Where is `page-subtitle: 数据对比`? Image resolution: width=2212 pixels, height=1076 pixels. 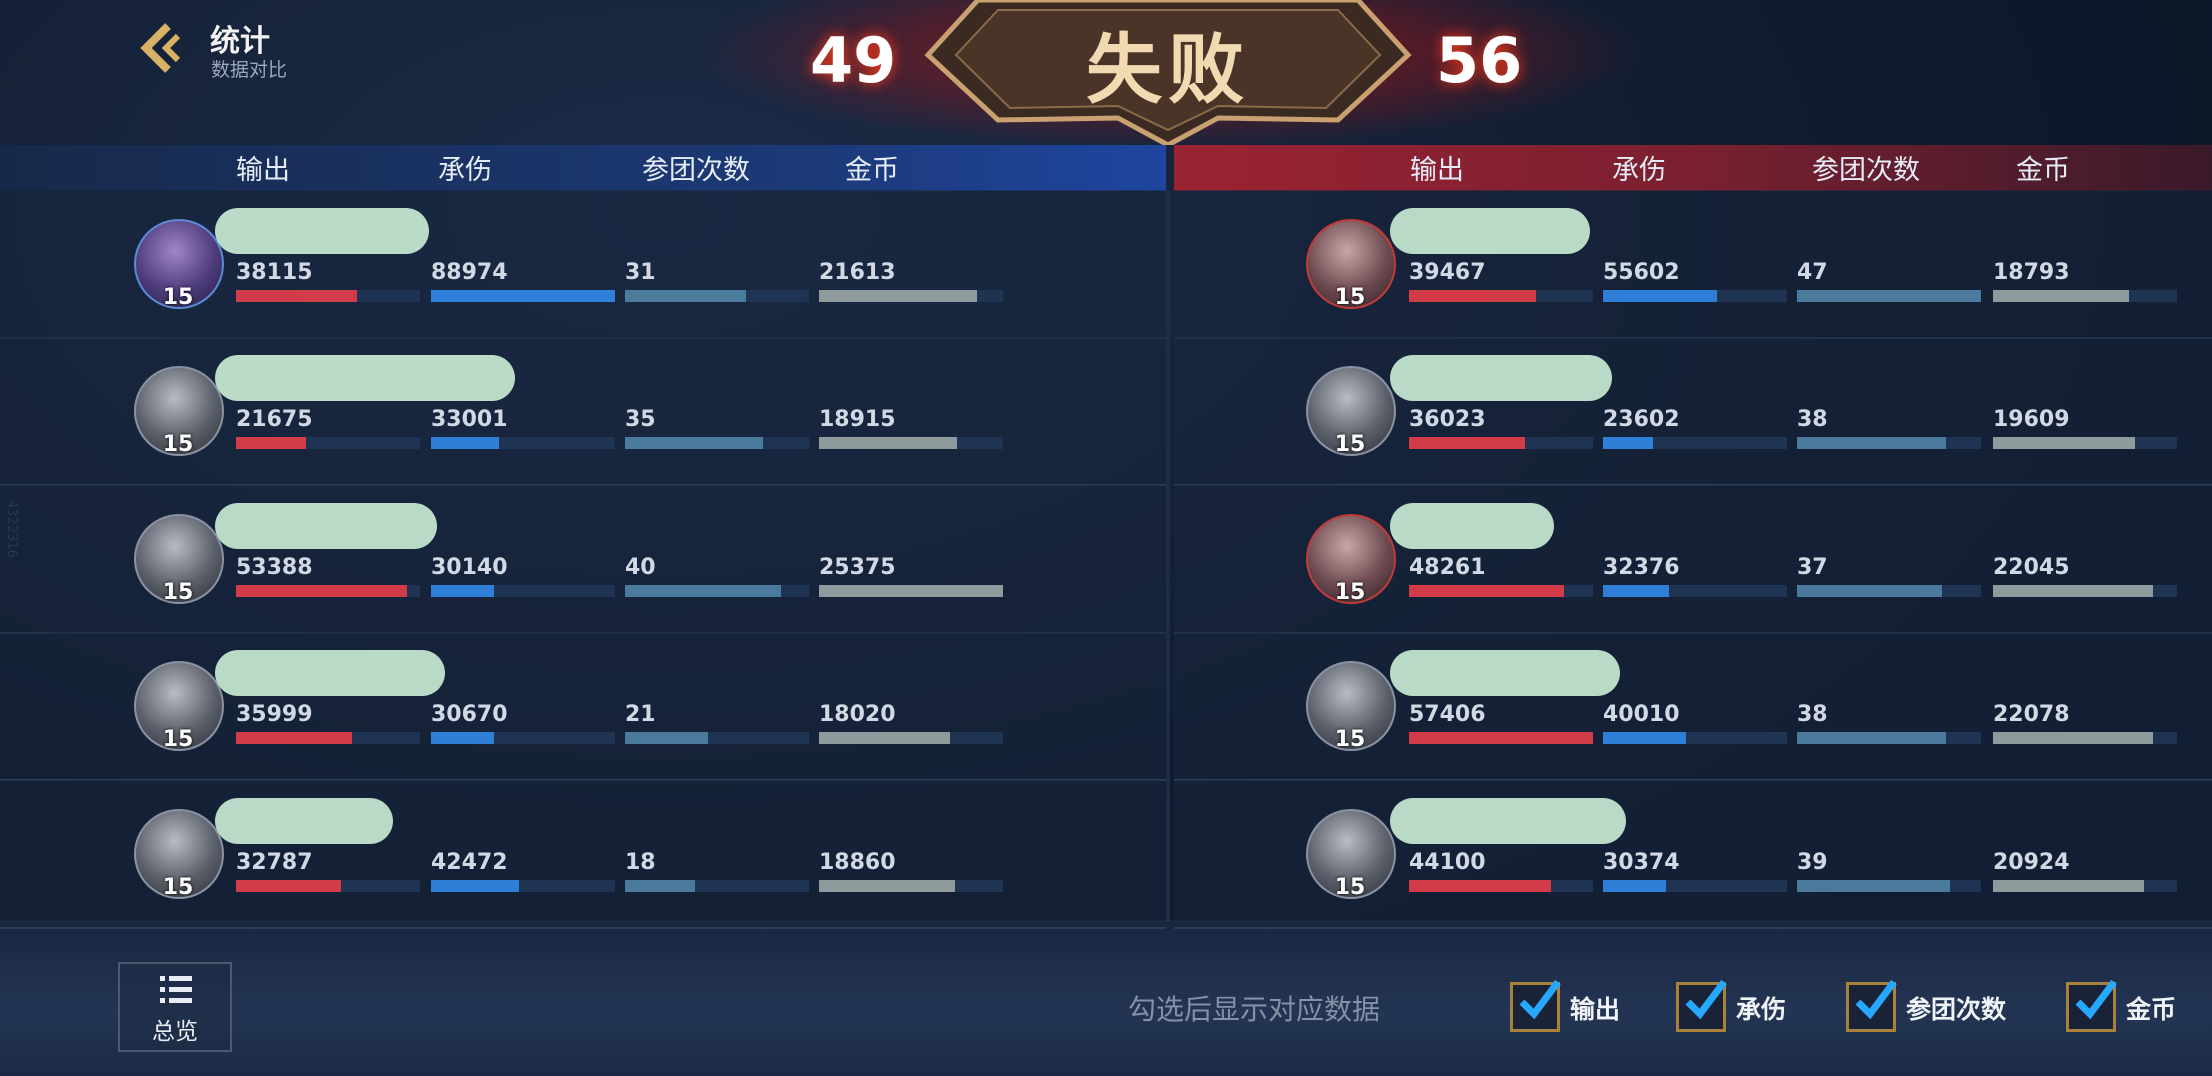
page-subtitle: 数据对比 is located at coordinates (249, 70).